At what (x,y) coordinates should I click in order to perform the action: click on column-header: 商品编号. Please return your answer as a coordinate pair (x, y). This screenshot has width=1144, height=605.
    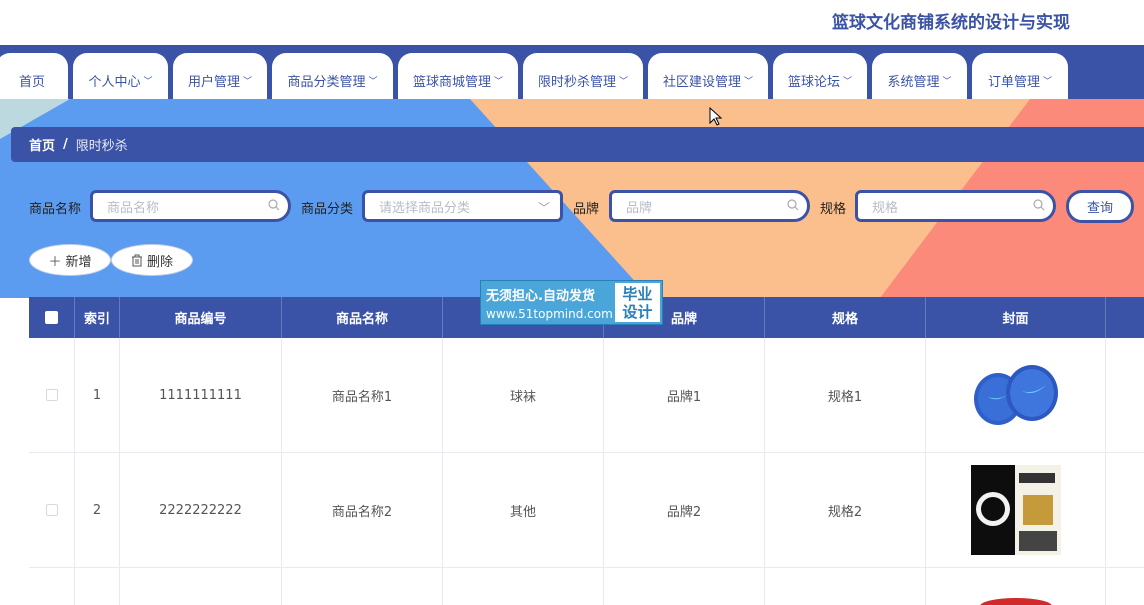
    Looking at the image, I should click on (201, 317).